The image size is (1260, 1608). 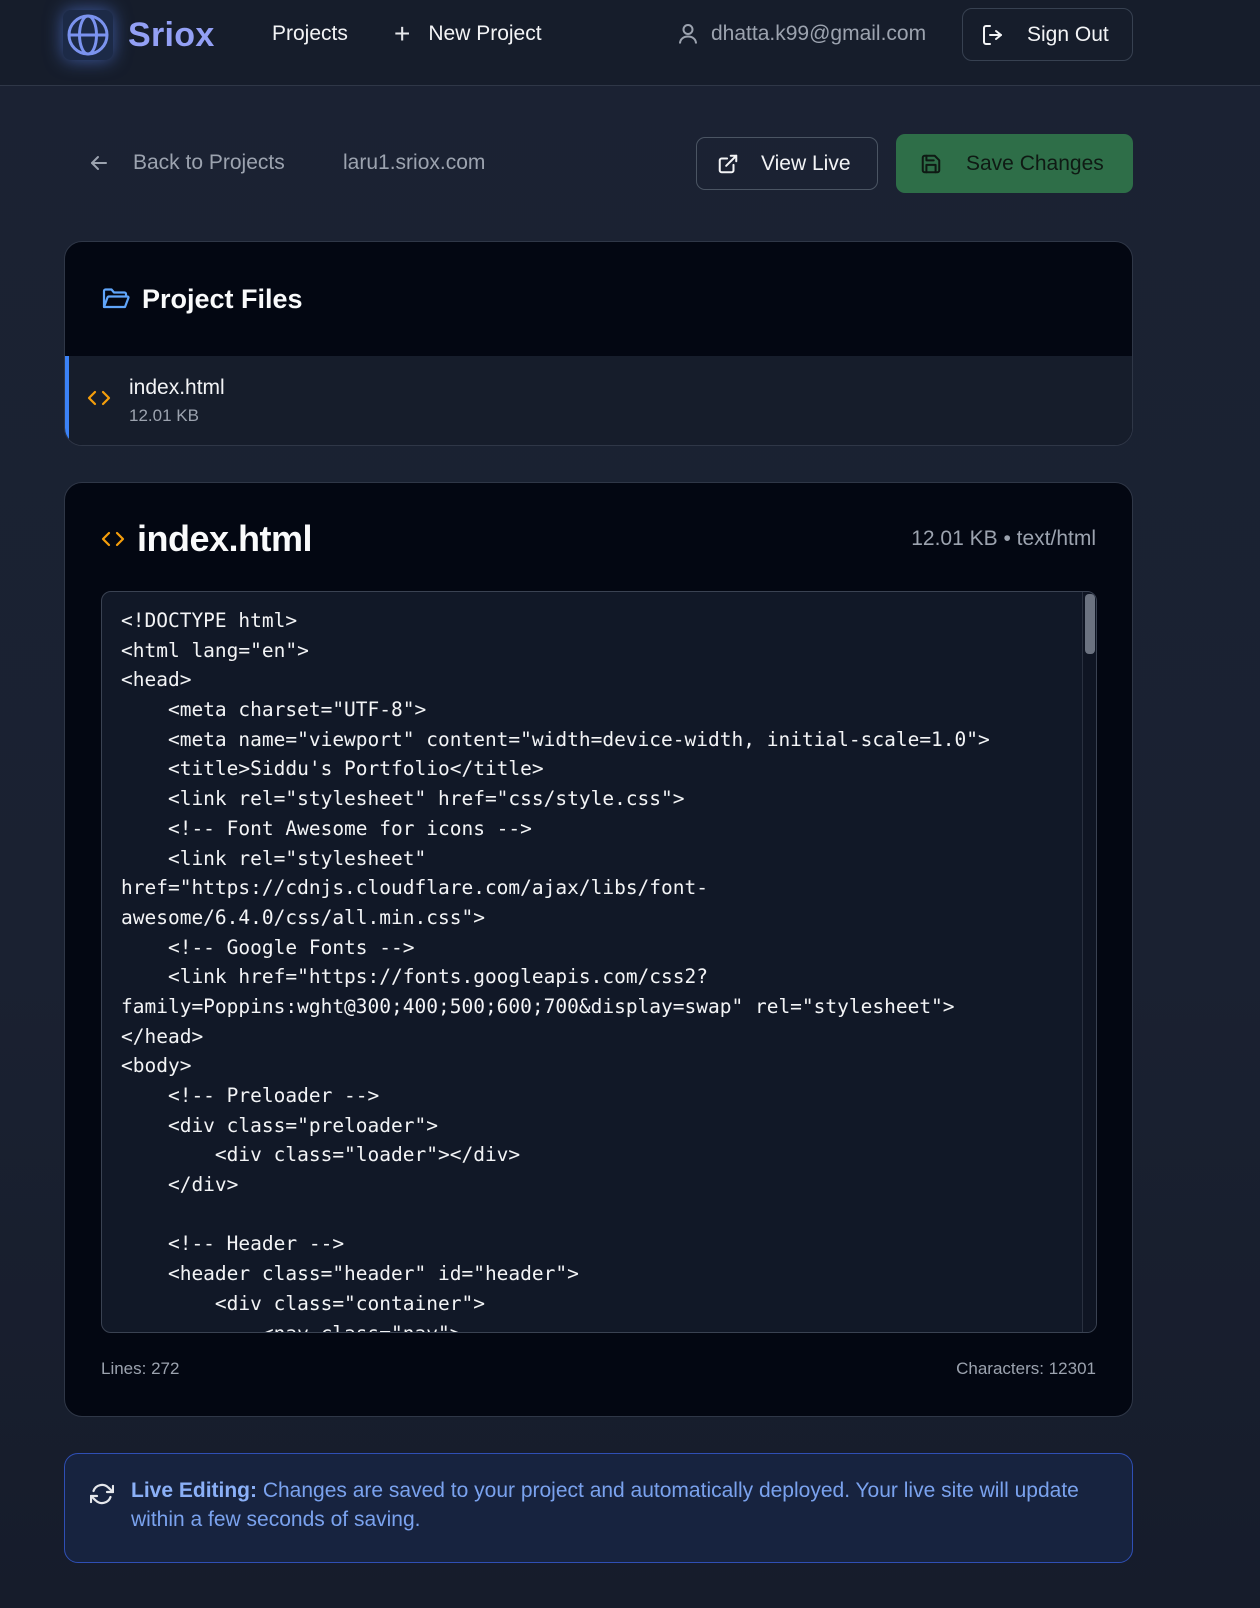 What do you see at coordinates (250, 1095) in the screenshot?
I see `code-line: <!-- Preloader -->` at bounding box center [250, 1095].